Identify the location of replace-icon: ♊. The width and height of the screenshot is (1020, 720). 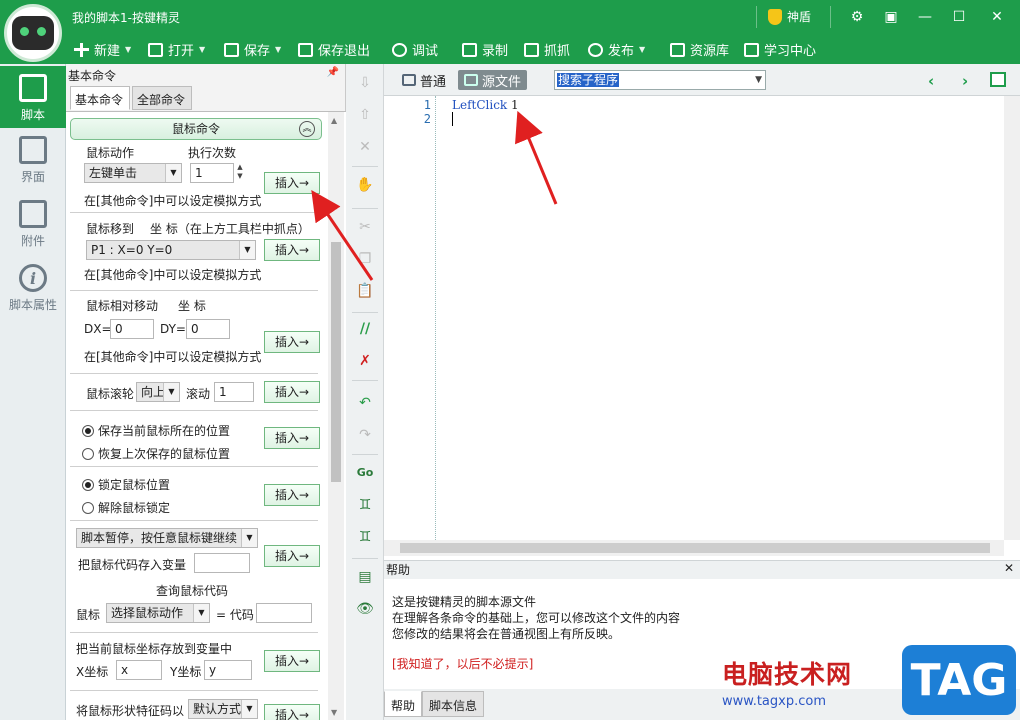
(365, 537).